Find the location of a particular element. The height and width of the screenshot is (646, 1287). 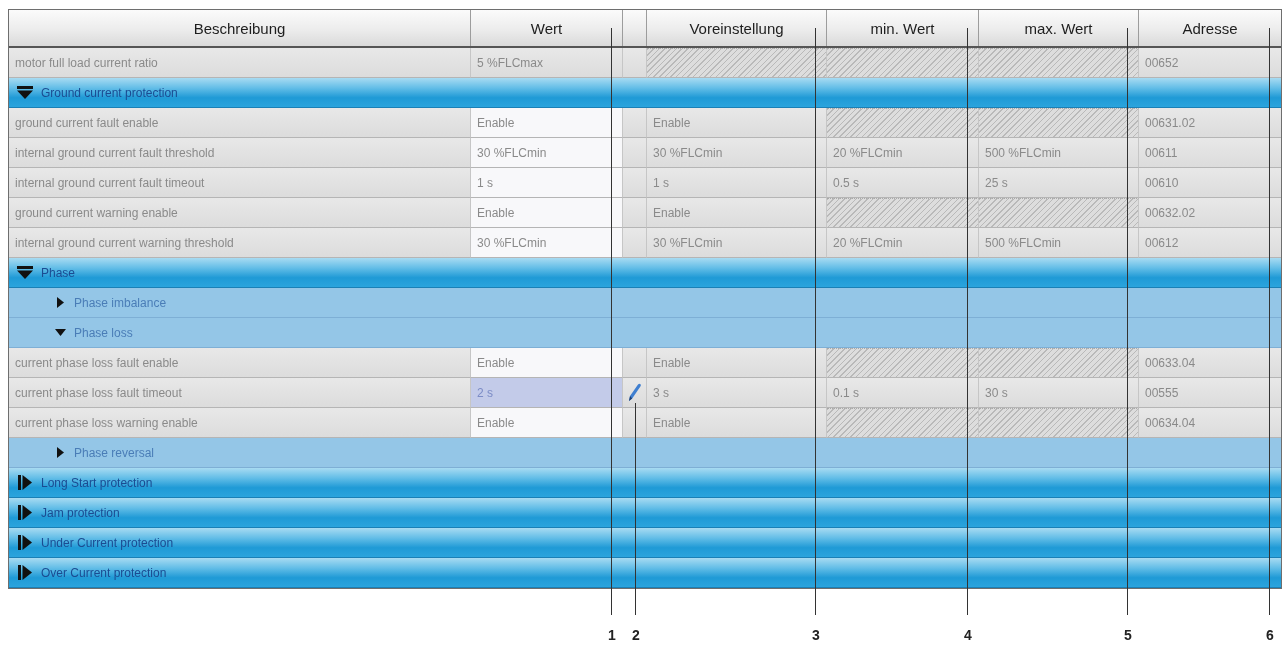

description-cell: ground current fault enable is located at coordinates (240, 123).